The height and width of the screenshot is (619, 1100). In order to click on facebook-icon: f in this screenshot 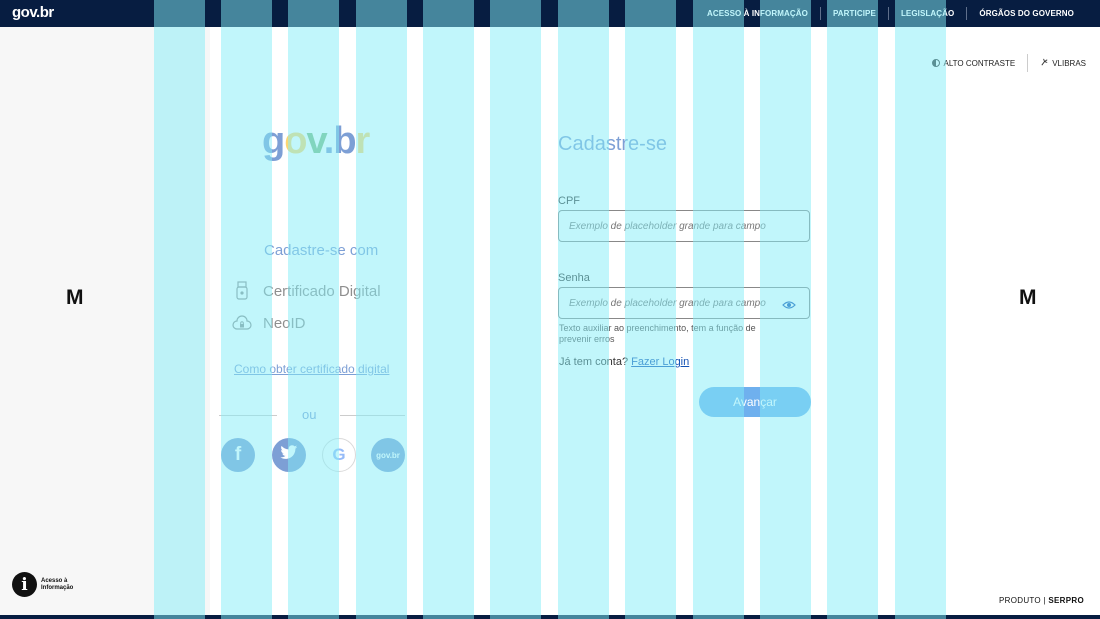, I will do `click(238, 454)`.